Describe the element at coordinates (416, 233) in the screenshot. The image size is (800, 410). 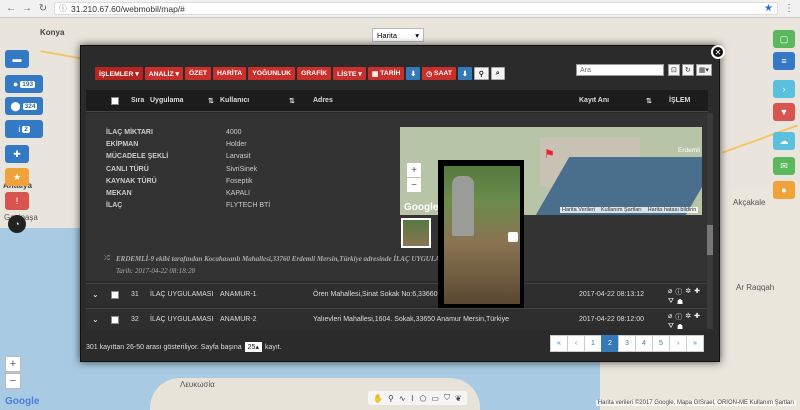
I see `photo-thumbnail` at that location.